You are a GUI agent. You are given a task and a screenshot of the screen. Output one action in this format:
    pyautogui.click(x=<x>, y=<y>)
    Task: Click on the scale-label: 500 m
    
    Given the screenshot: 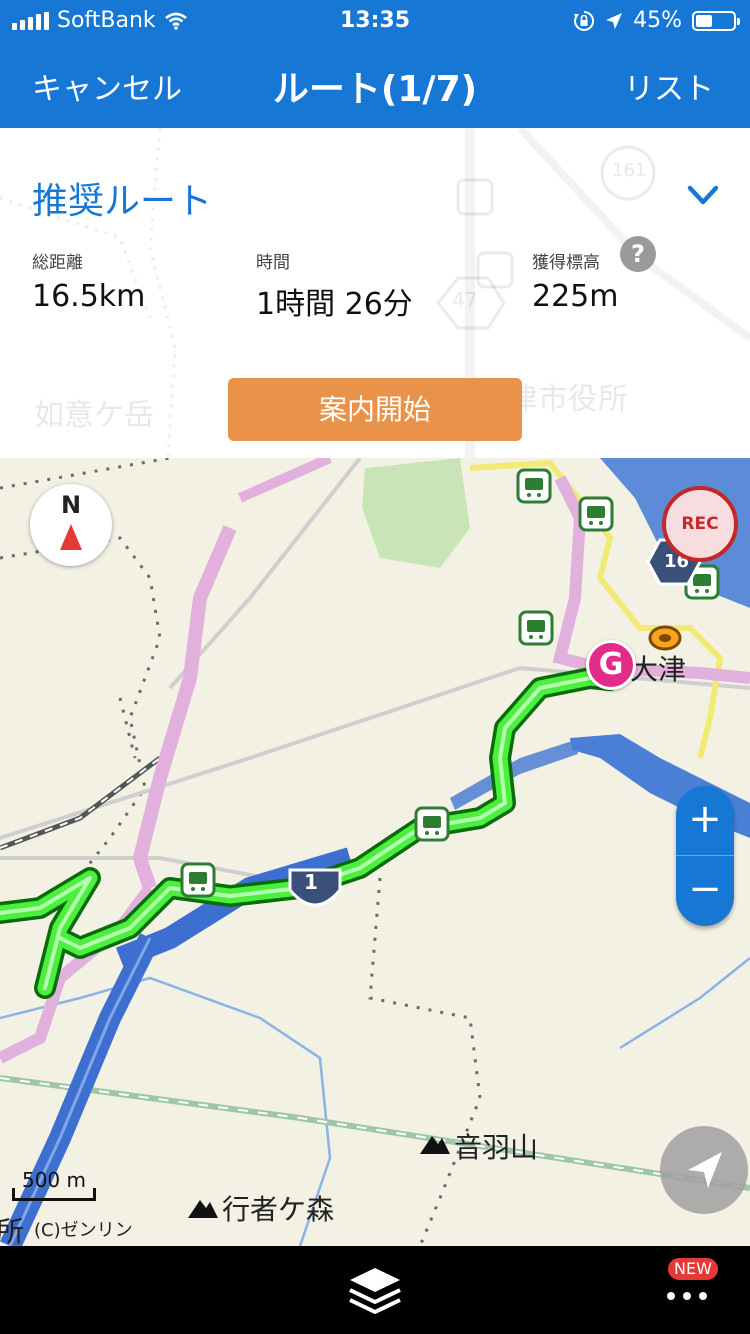 What is the action you would take?
    pyautogui.click(x=53, y=1180)
    